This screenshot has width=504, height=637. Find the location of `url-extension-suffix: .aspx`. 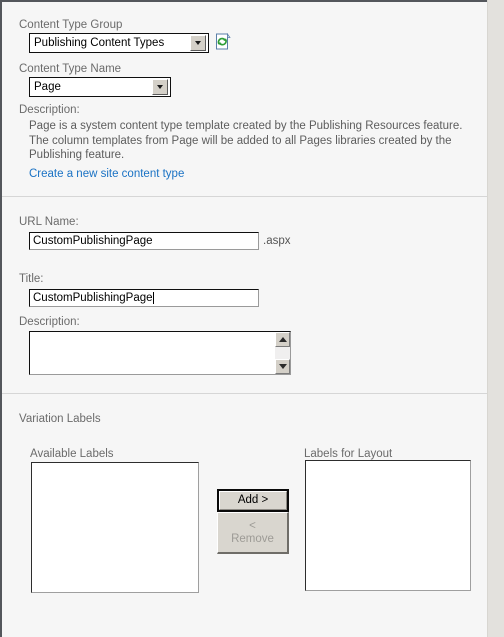

url-extension-suffix: .aspx is located at coordinates (277, 241).